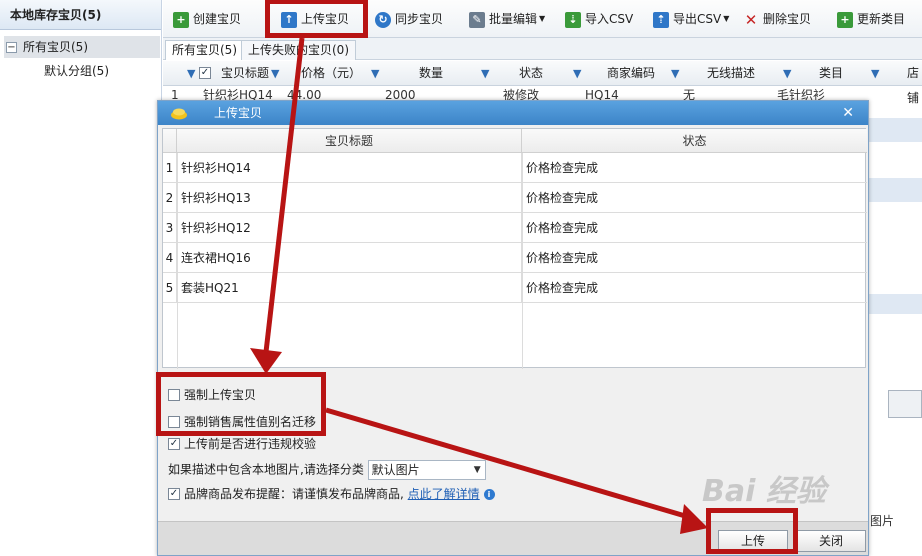 The height and width of the screenshot is (556, 922). Describe the element at coordinates (845, 19) in the screenshot. I see `refresh-icon: +` at that location.